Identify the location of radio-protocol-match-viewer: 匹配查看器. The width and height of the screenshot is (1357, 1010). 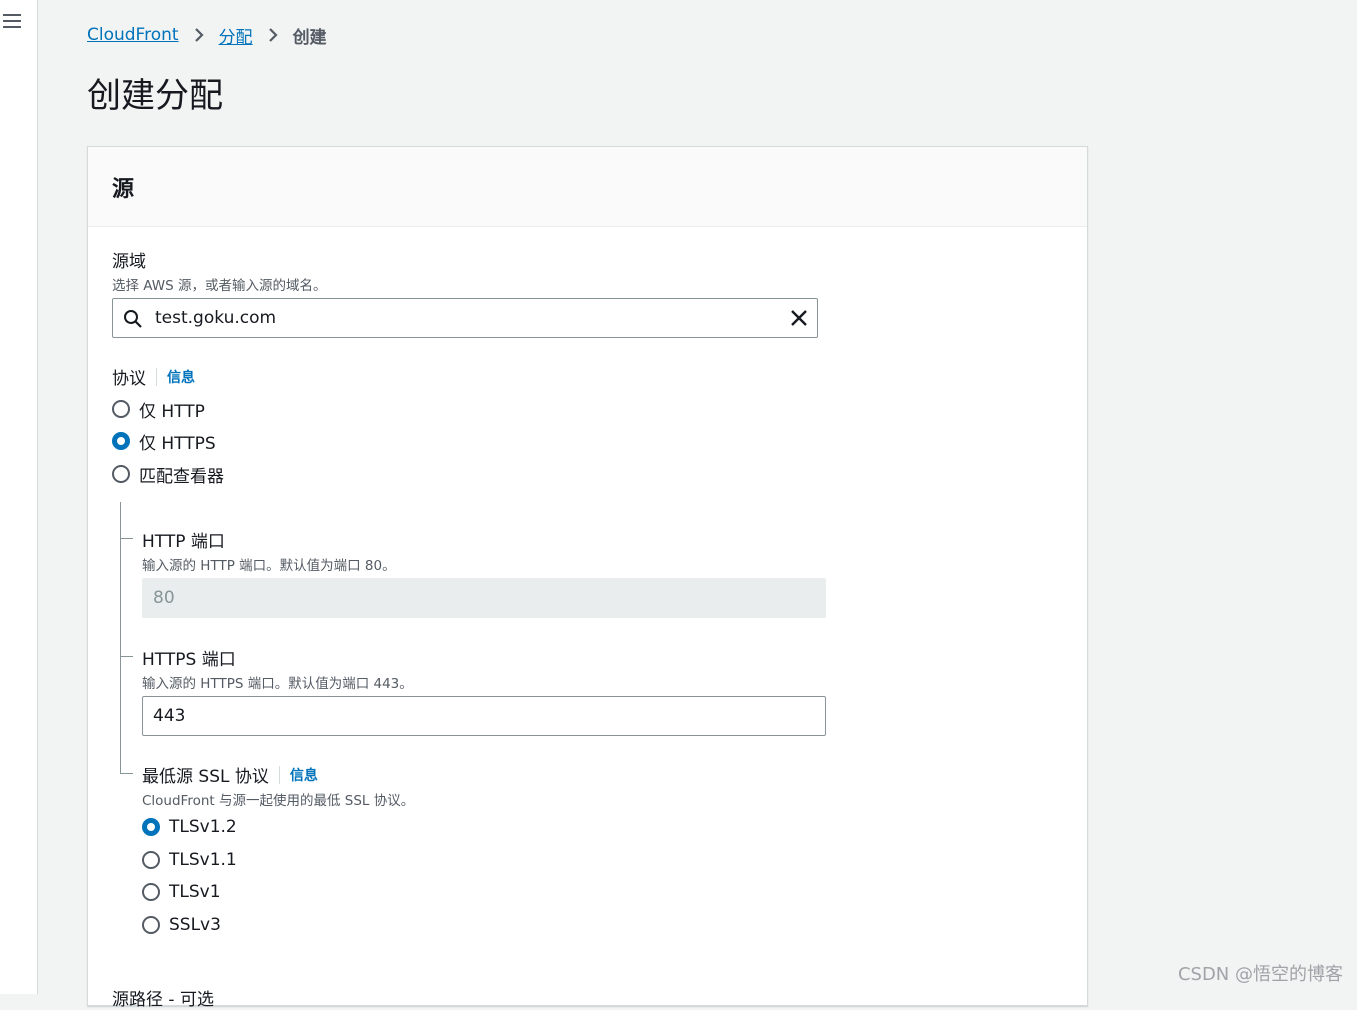
(168, 474).